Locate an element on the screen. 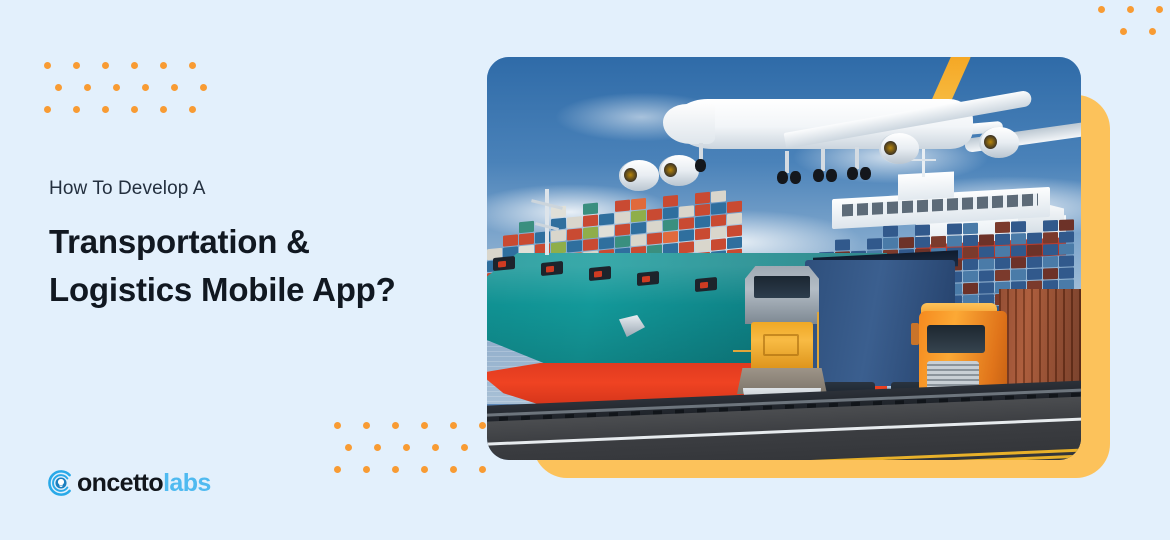 Image resolution: width=1170 pixels, height=540 pixels. headline-line-2: Logistics Mobile App? is located at coordinates (222, 289).